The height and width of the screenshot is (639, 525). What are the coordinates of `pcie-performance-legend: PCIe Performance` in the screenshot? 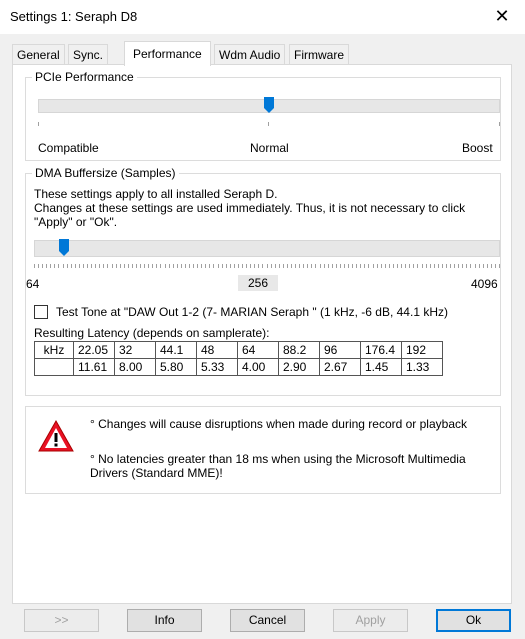 It's located at (84, 77).